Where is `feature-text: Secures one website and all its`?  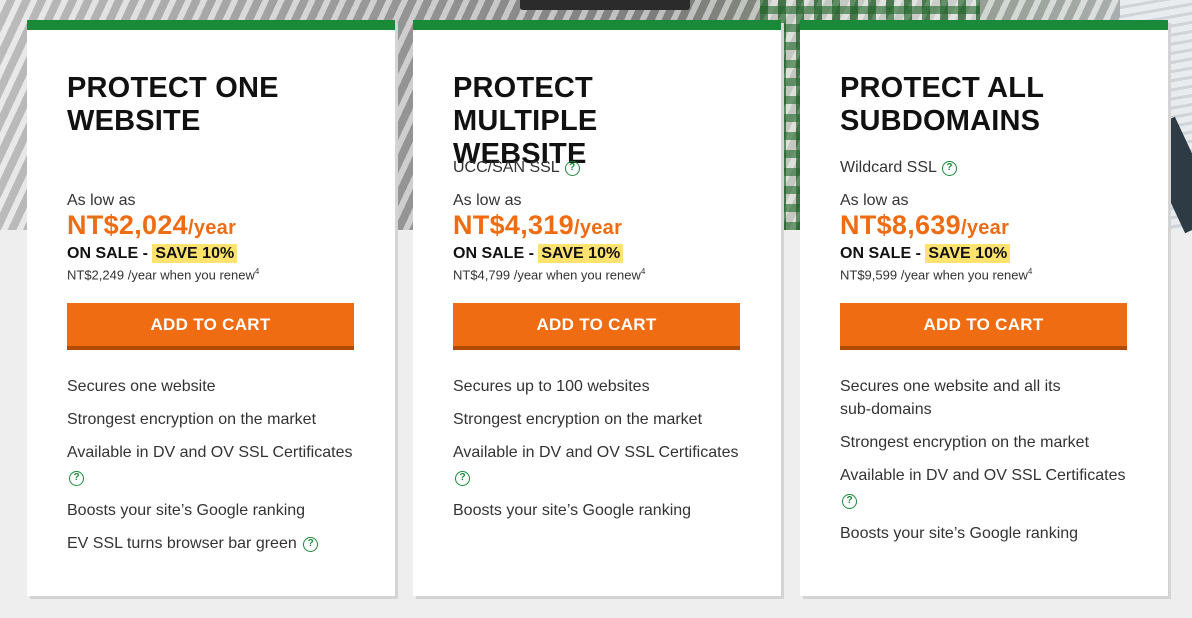
feature-text: Secures one website and all its is located at coordinates (950, 387).